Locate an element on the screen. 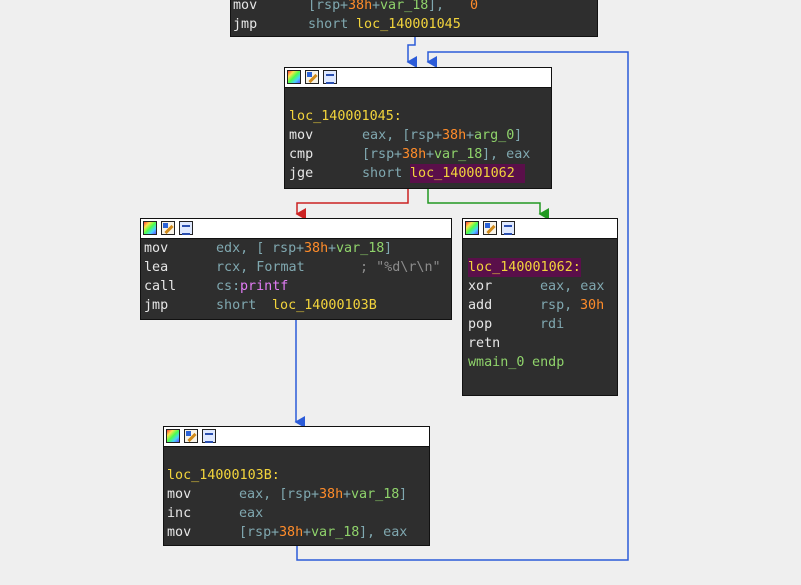  jump-target-label: loc_140001062 is located at coordinates (467, 173).